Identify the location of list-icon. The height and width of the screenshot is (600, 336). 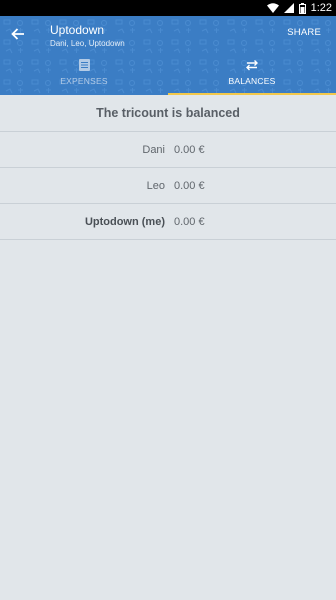
(84, 65).